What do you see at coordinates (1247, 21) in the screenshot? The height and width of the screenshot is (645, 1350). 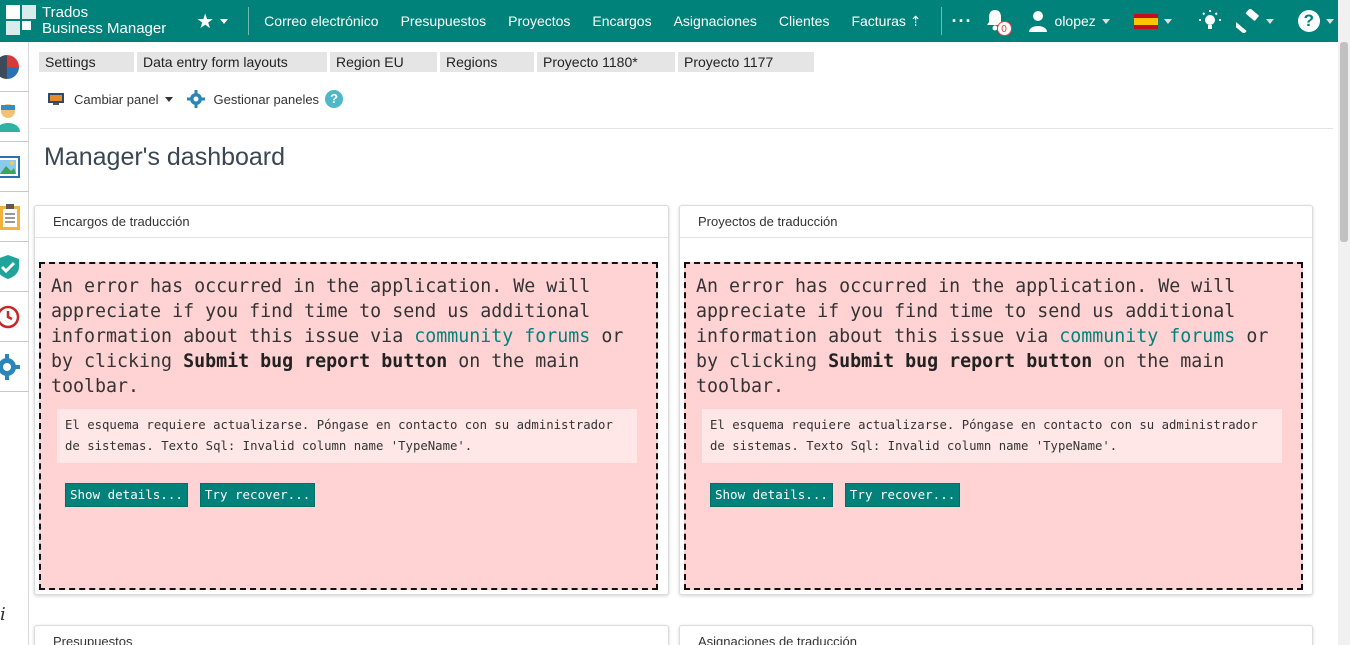 I see `hammer-icon` at bounding box center [1247, 21].